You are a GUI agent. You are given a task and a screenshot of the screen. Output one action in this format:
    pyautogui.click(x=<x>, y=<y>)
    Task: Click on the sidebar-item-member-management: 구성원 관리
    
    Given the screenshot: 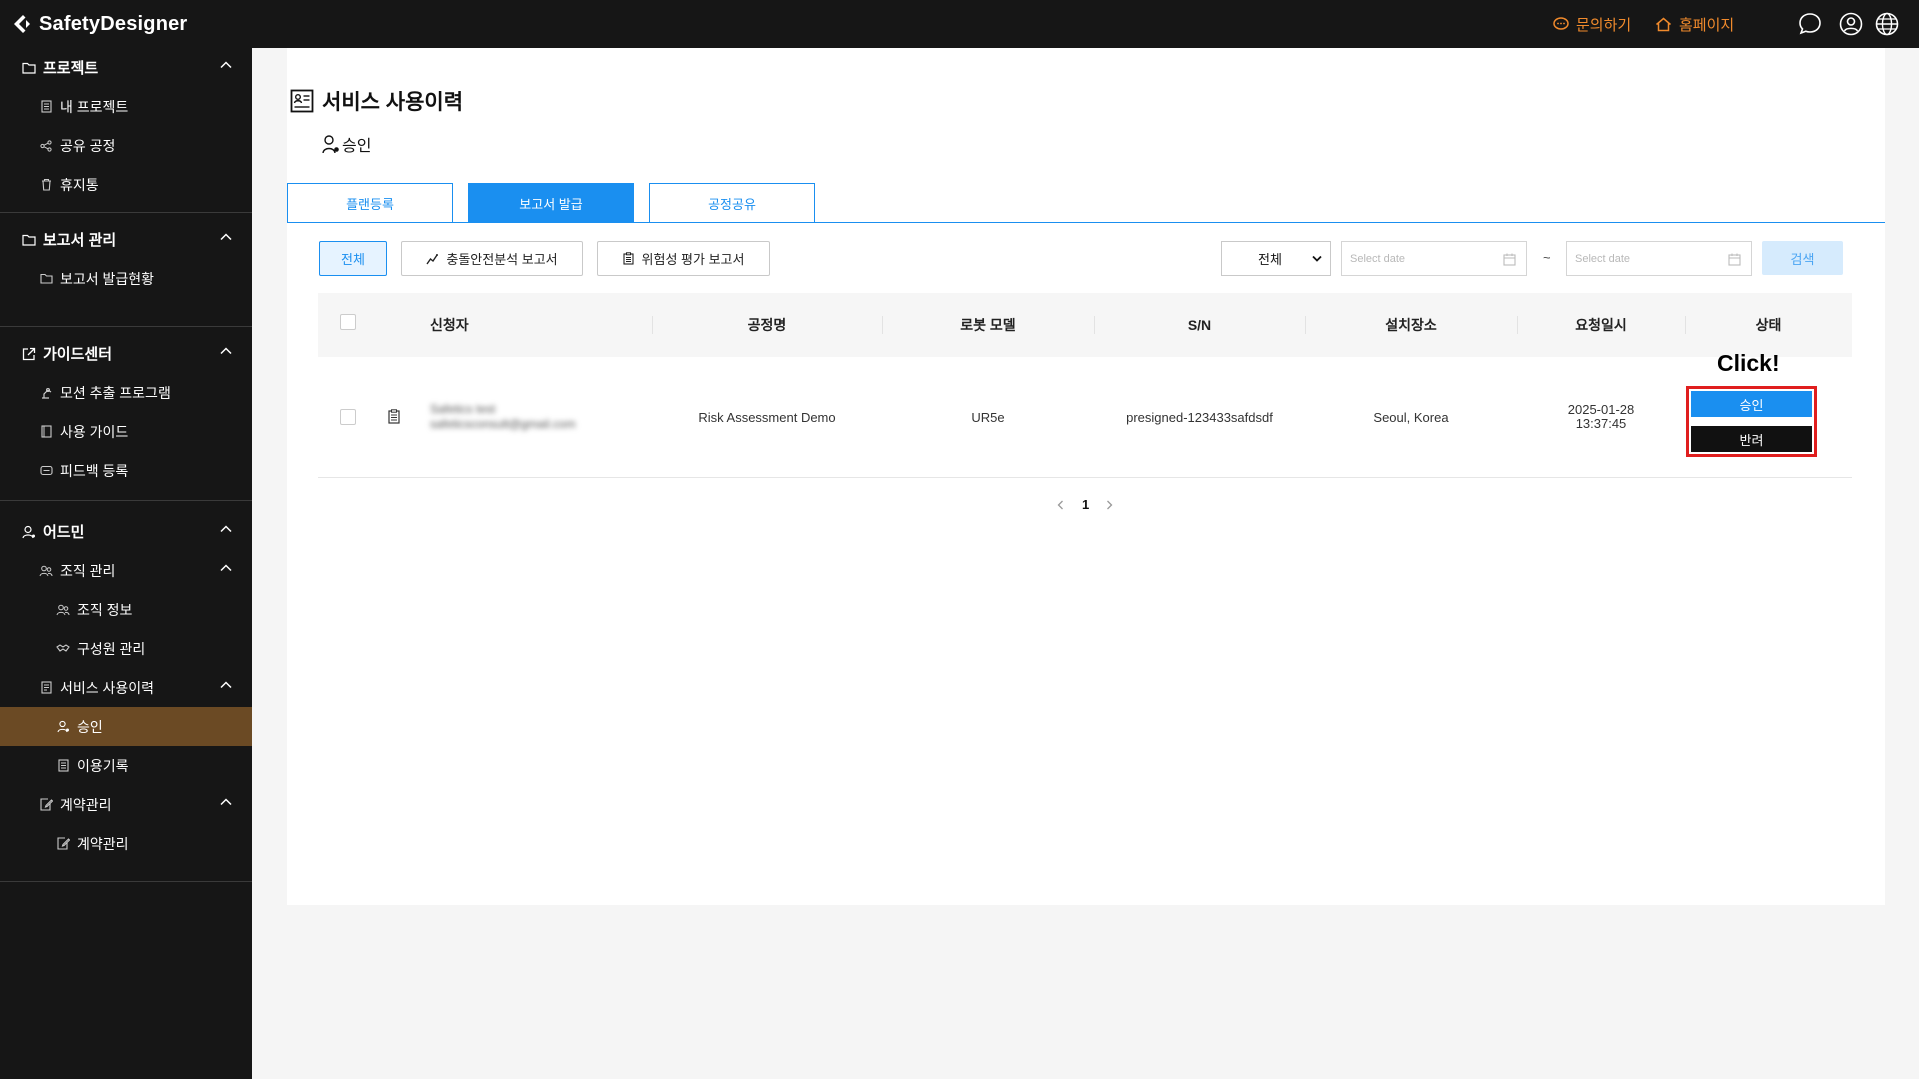 What is the action you would take?
    pyautogui.click(x=126, y=648)
    